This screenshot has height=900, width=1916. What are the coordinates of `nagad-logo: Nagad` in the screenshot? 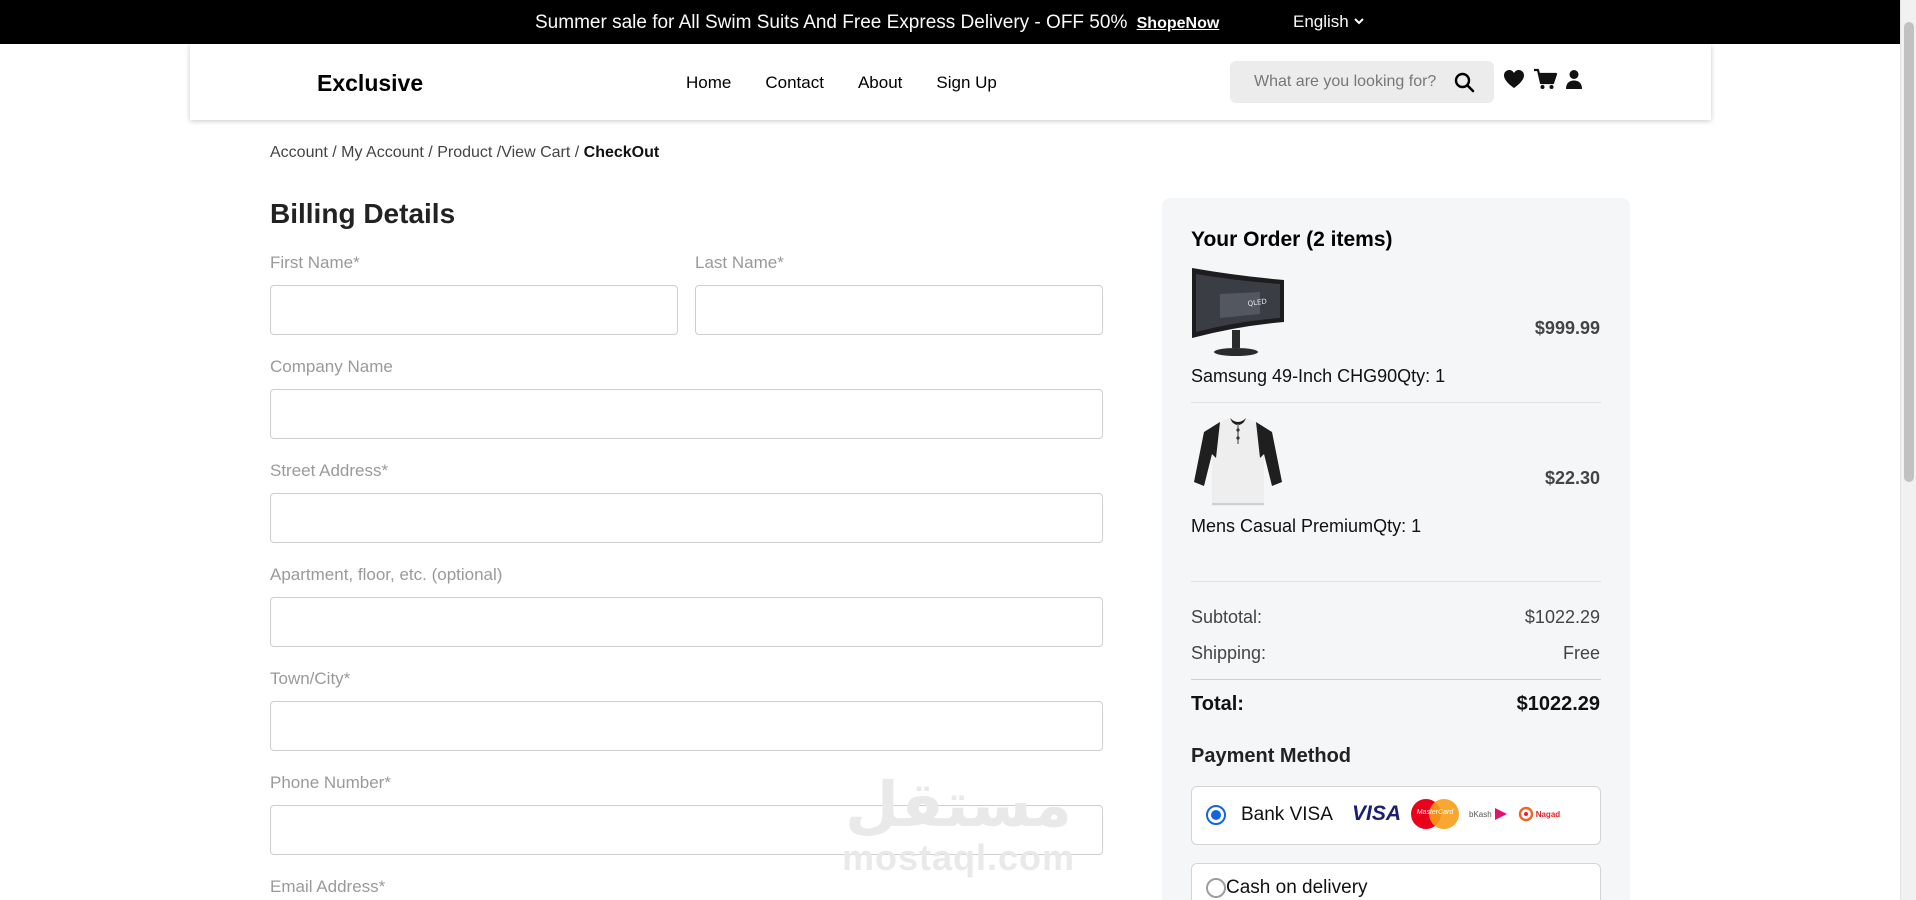 It's located at (1539, 814).